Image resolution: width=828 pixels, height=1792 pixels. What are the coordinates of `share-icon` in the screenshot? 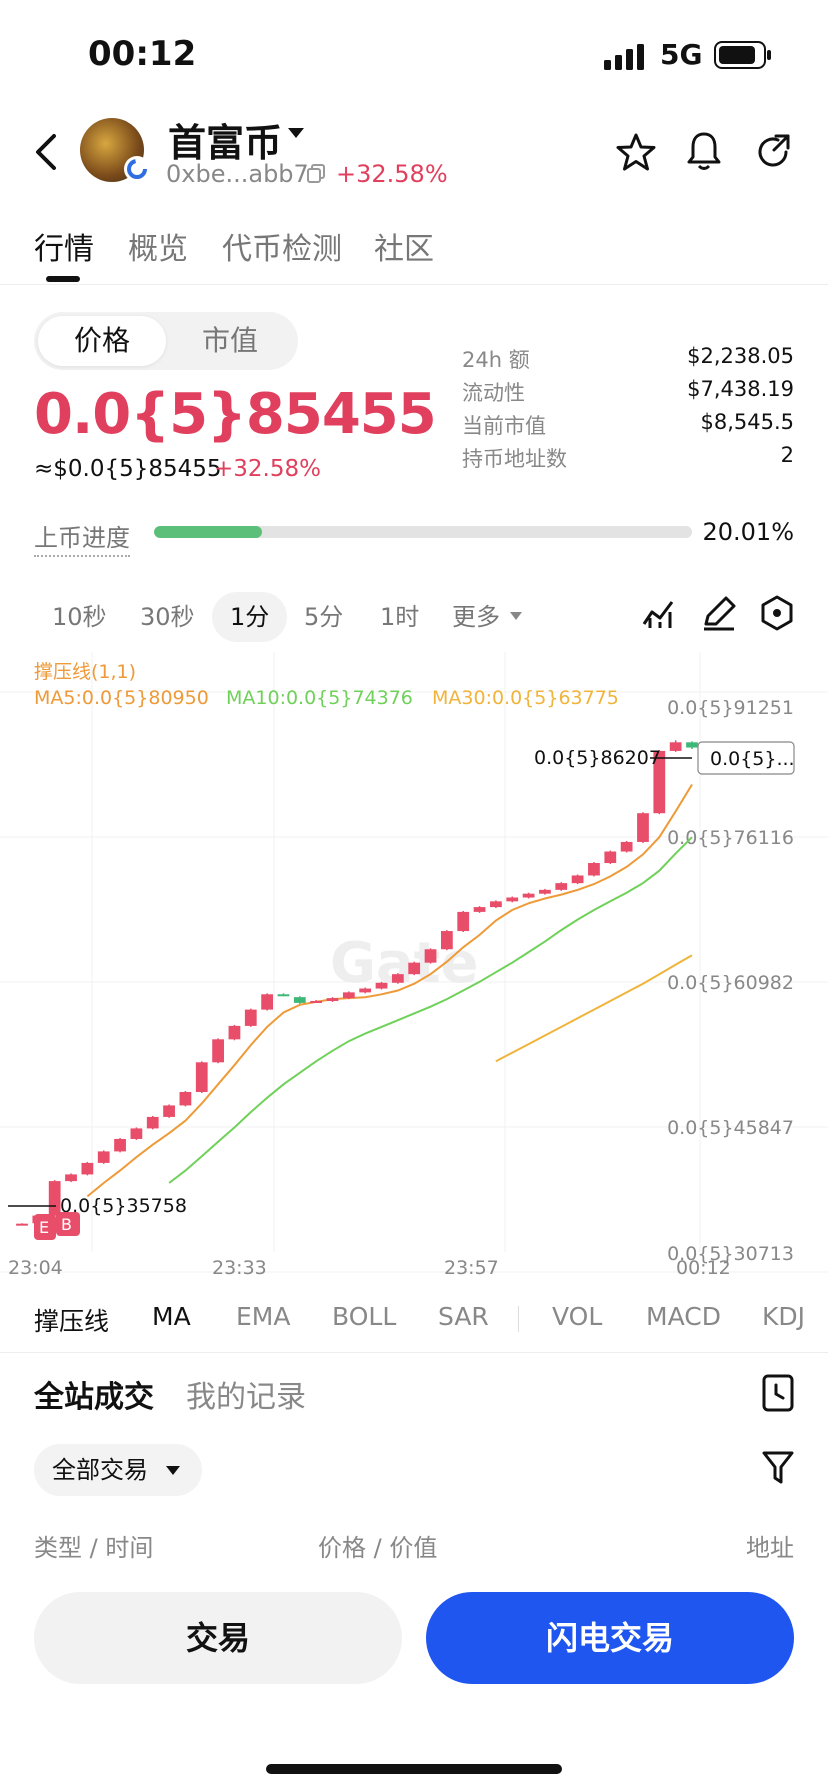 It's located at (774, 152).